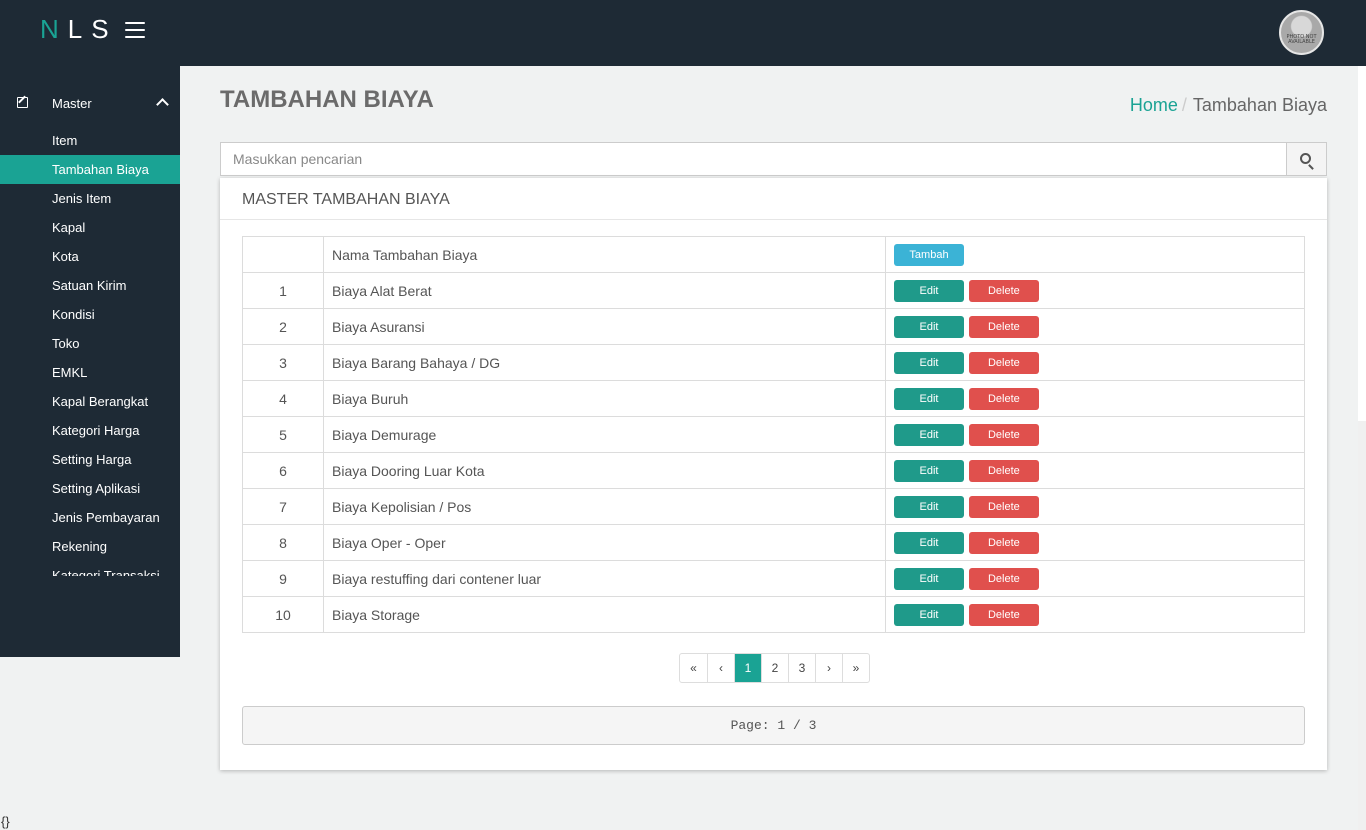 Image resolution: width=1366 pixels, height=830 pixels. Describe the element at coordinates (90, 401) in the screenshot. I see `sidebar-item-kapal-berangkat: Kapal Berangkat` at that location.